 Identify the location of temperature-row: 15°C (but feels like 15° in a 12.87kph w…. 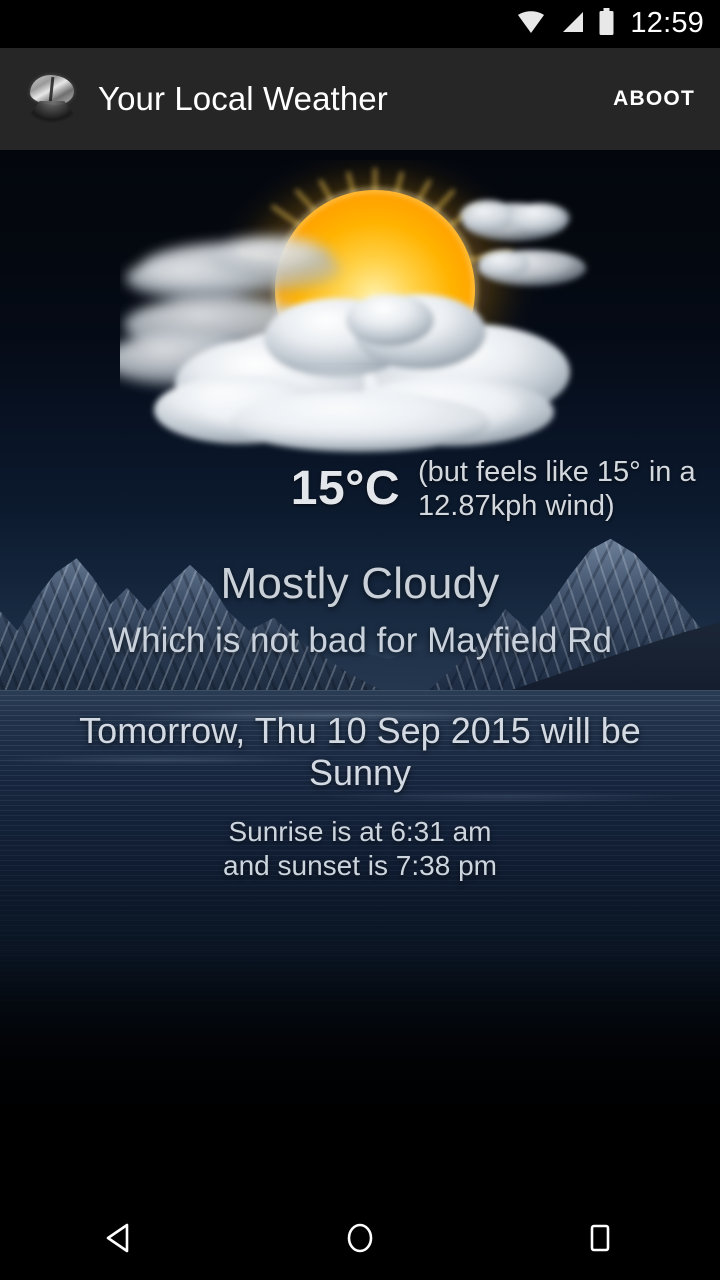
(360, 489).